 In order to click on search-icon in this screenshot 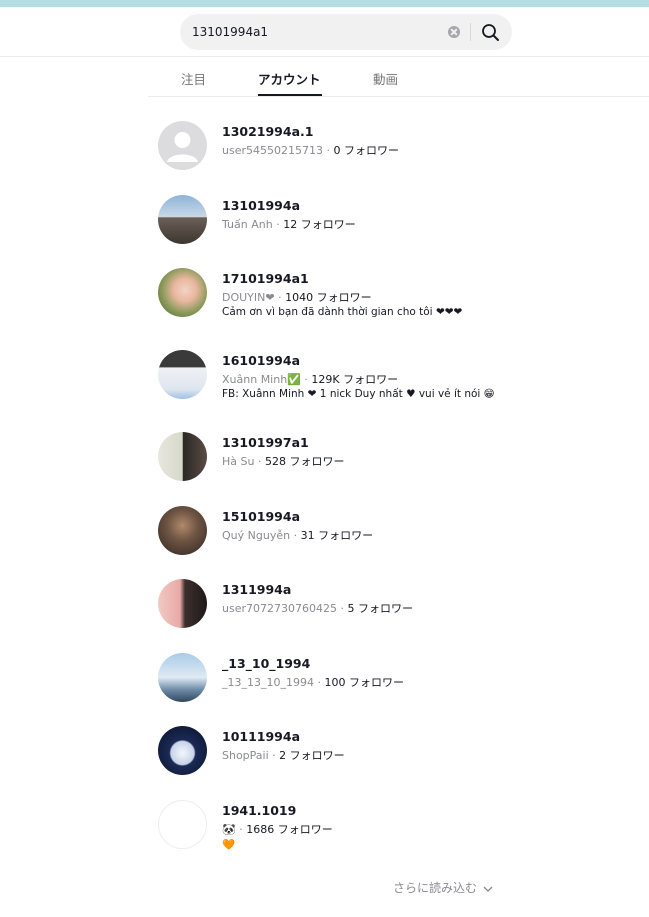, I will do `click(490, 32)`.